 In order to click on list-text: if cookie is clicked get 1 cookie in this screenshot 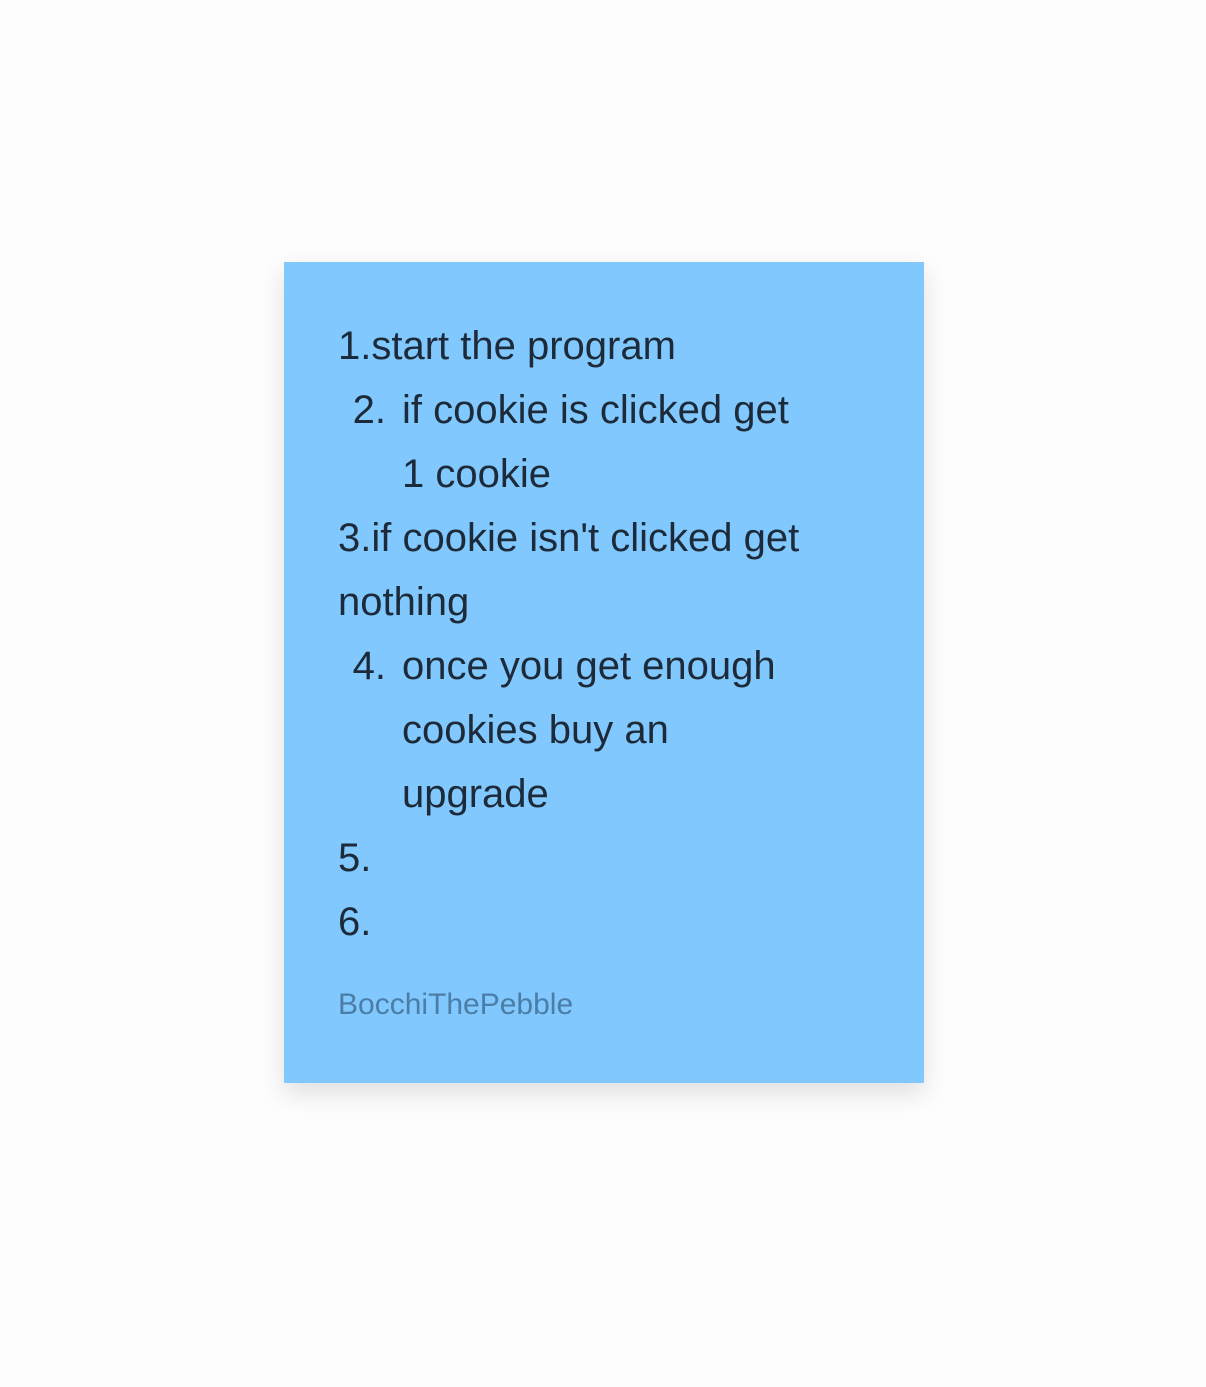, I will do `click(595, 442)`.